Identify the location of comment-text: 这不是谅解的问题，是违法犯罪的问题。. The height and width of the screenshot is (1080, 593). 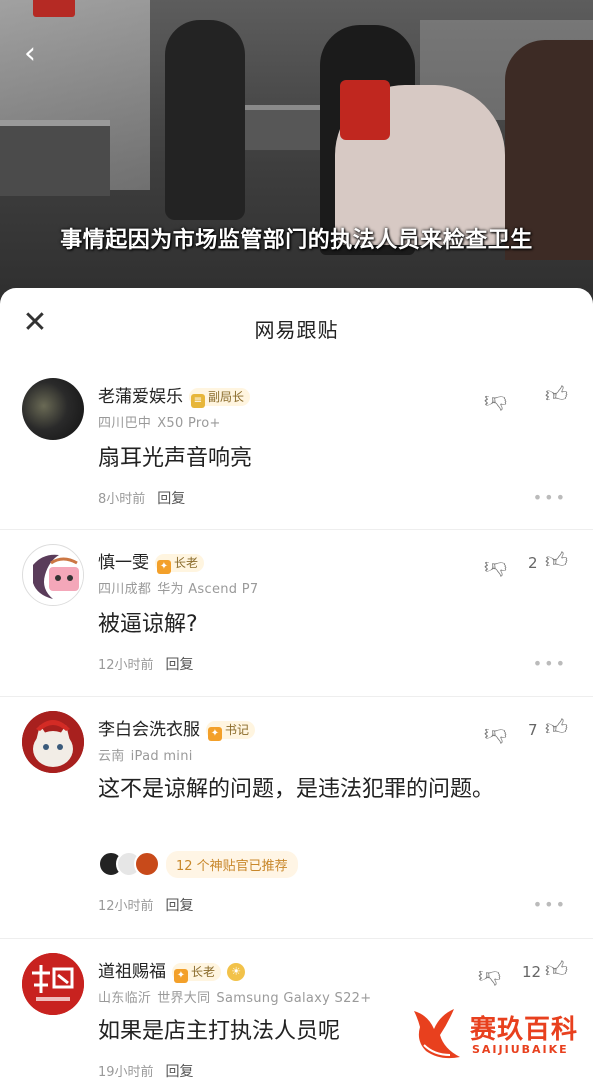
(296, 789).